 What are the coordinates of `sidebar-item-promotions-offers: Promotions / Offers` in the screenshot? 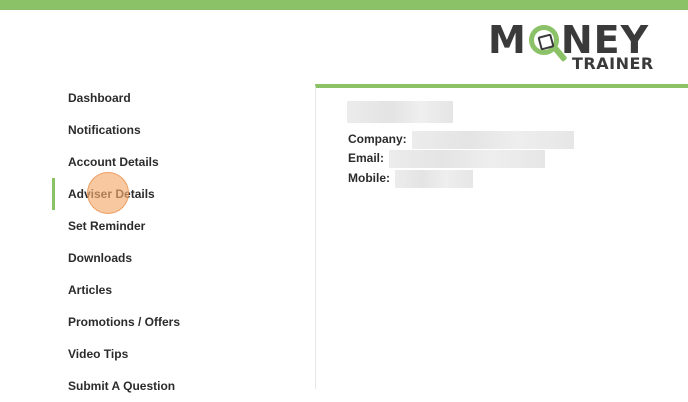 It's located at (172, 322).